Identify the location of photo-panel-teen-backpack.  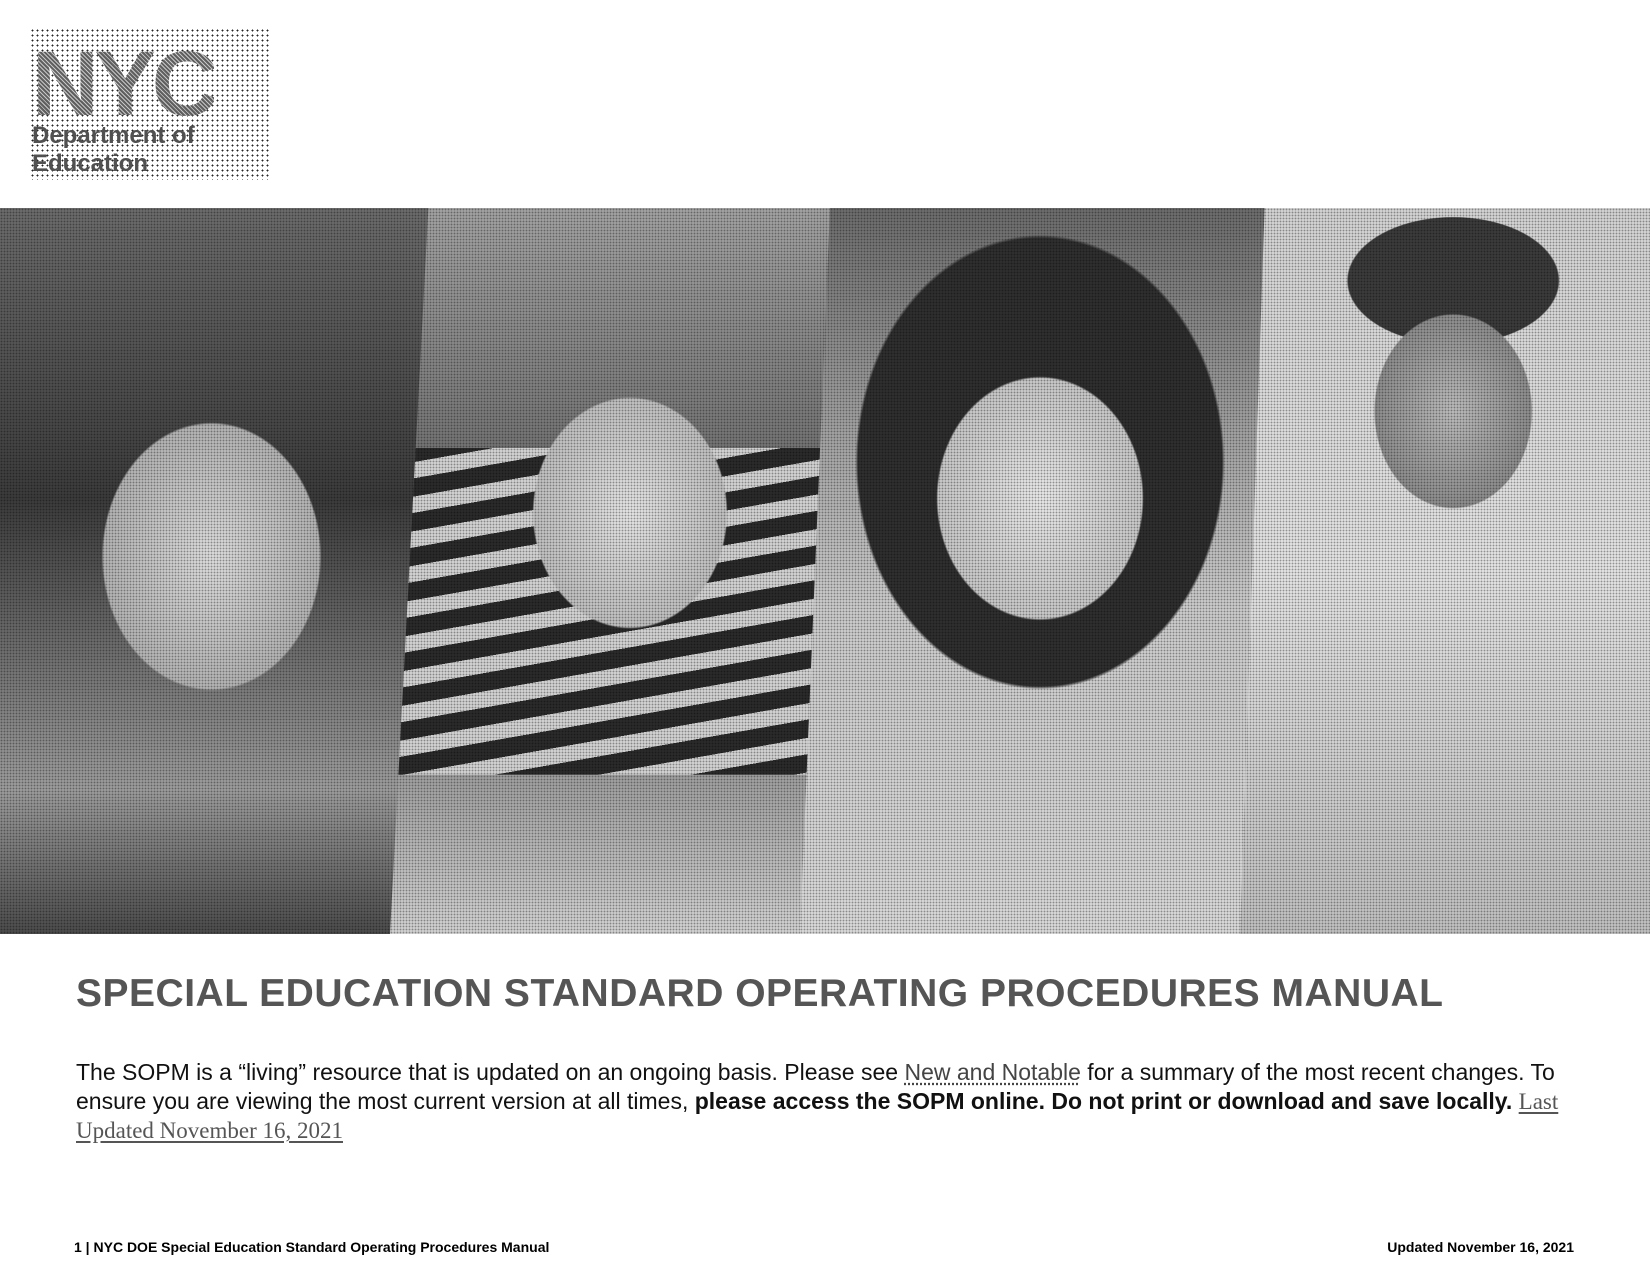
(1445, 571).